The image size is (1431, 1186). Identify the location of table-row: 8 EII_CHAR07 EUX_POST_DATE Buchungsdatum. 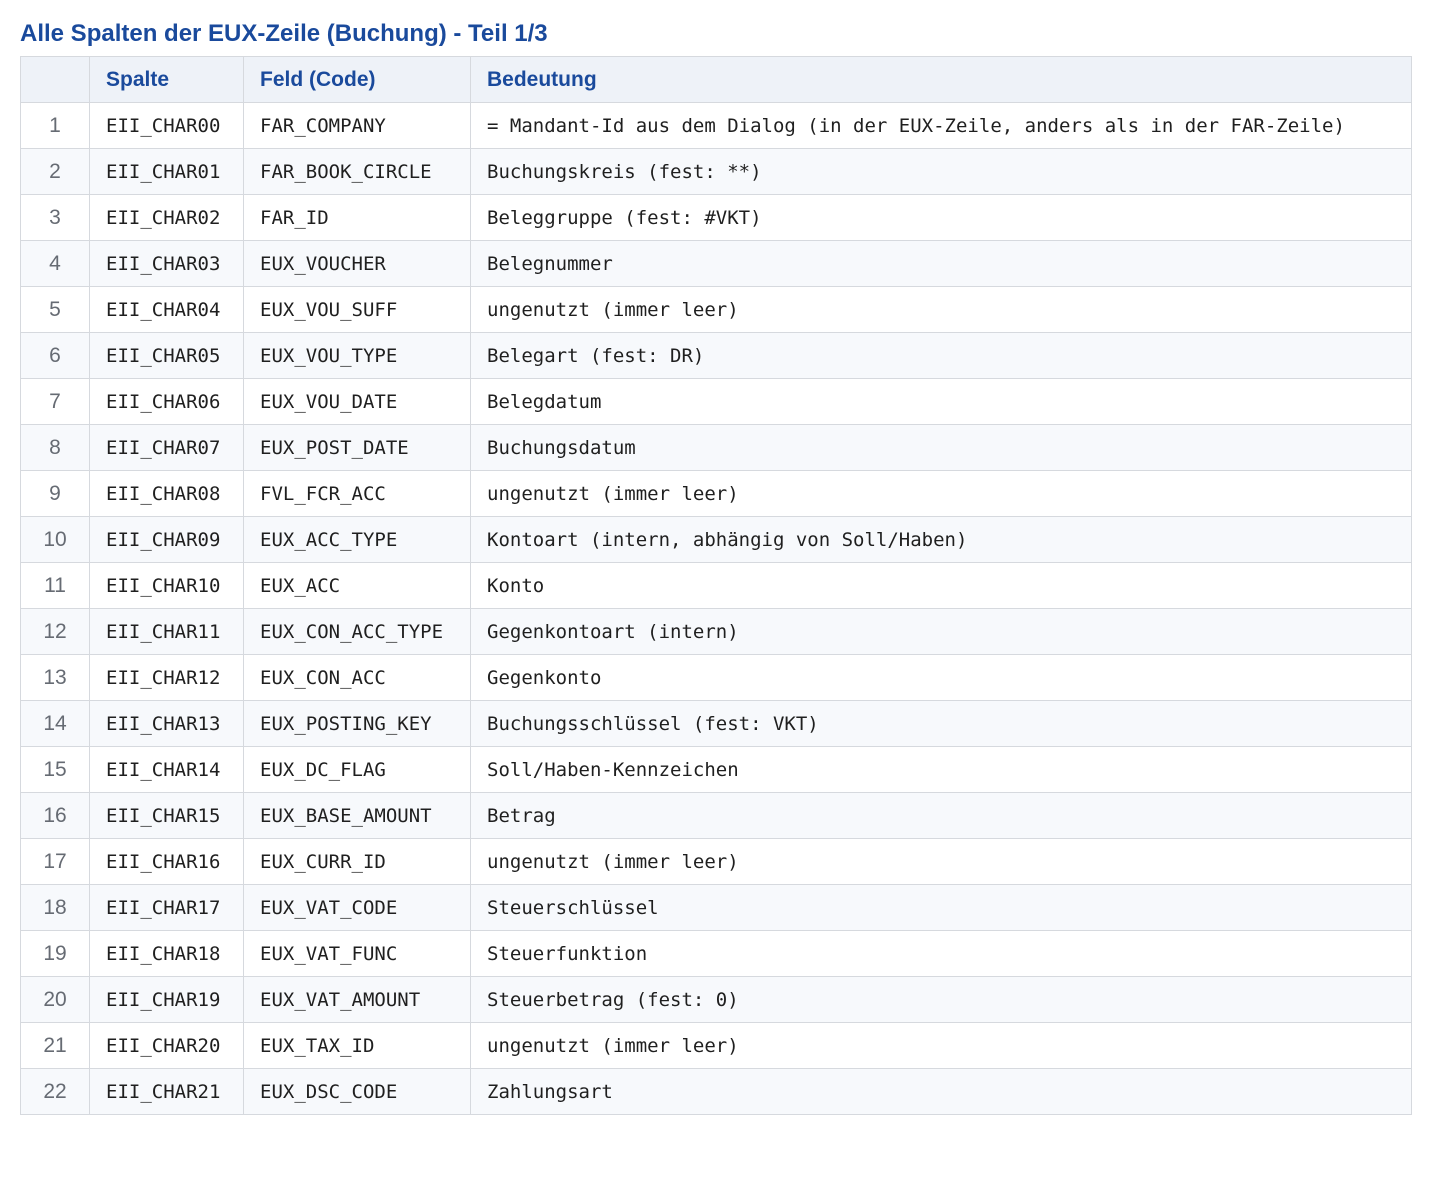
(716, 447).